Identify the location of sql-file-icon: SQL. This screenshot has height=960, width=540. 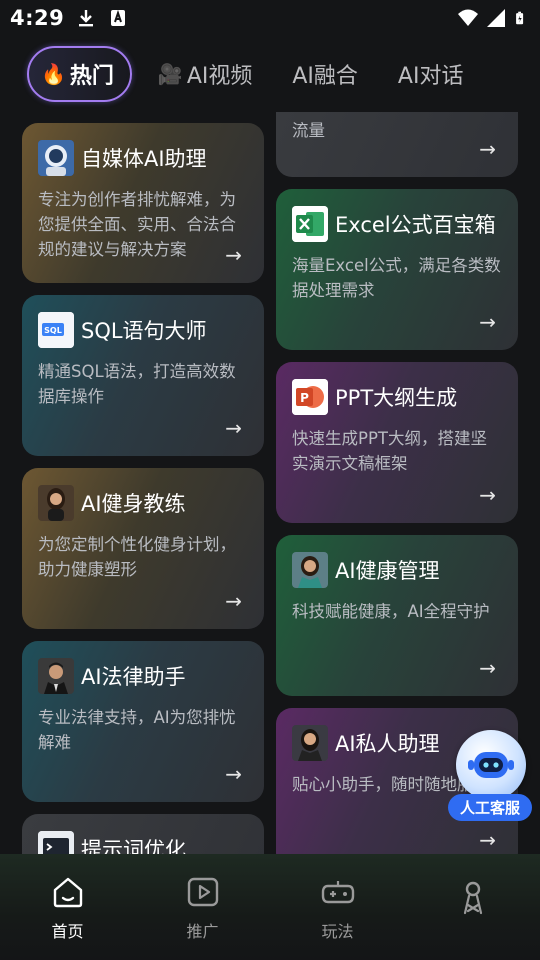
(56, 330).